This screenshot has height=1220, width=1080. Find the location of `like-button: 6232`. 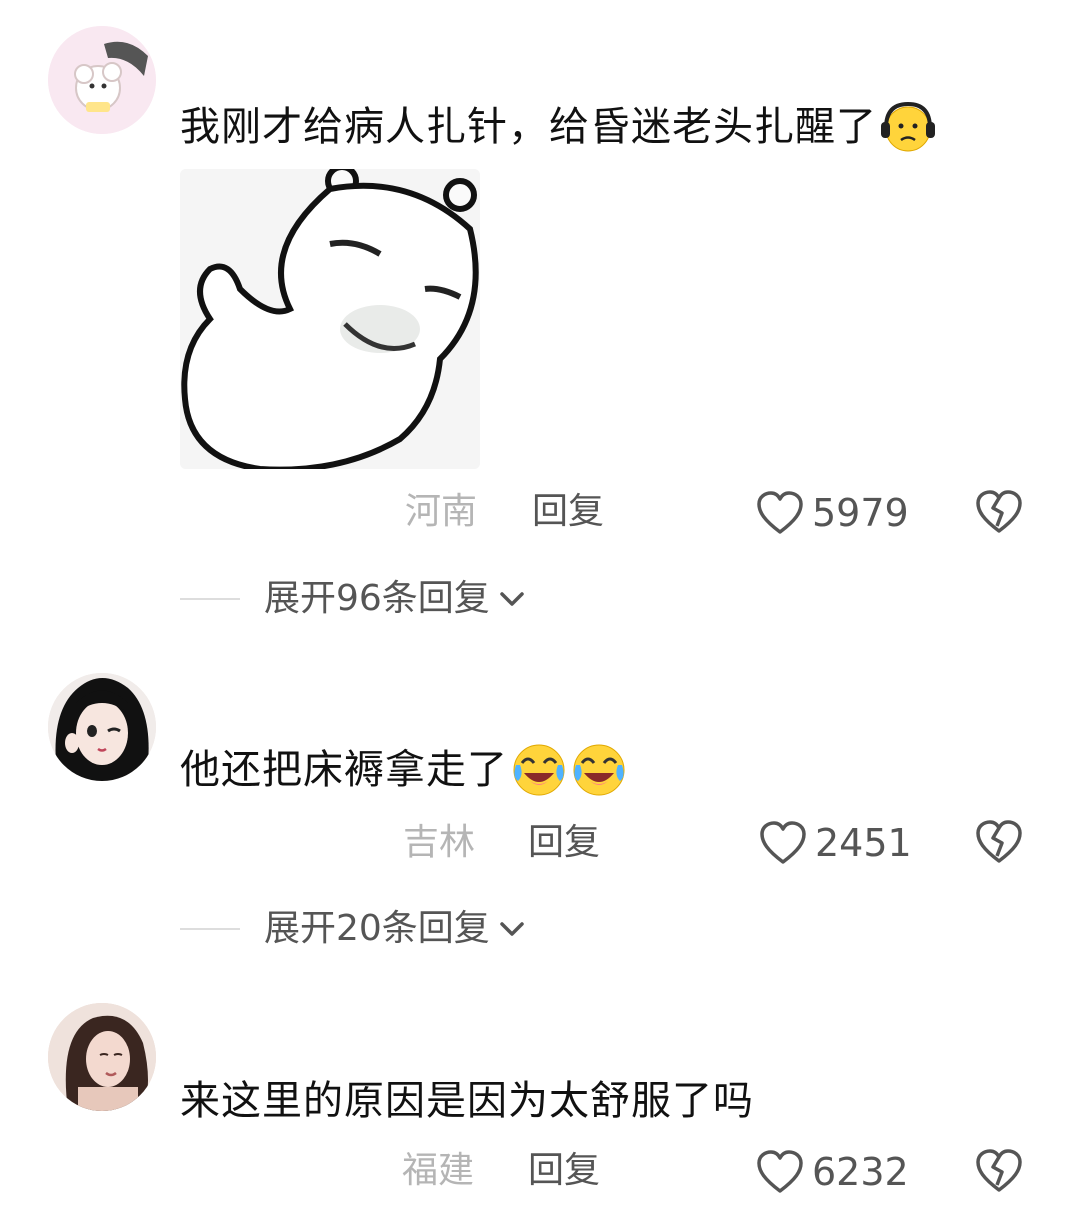

like-button: 6232 is located at coordinates (832, 1172).